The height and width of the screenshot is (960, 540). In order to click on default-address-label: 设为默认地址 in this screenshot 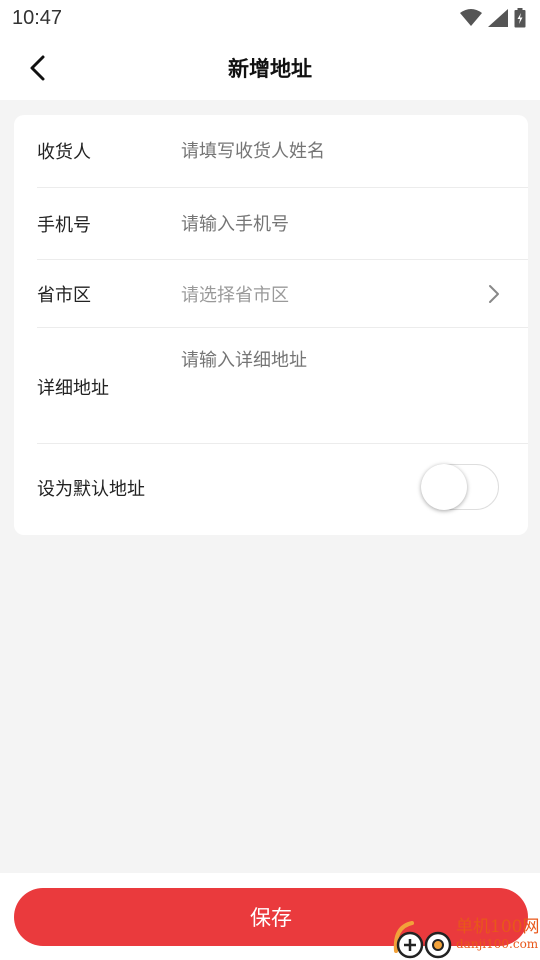, I will do `click(91, 489)`.